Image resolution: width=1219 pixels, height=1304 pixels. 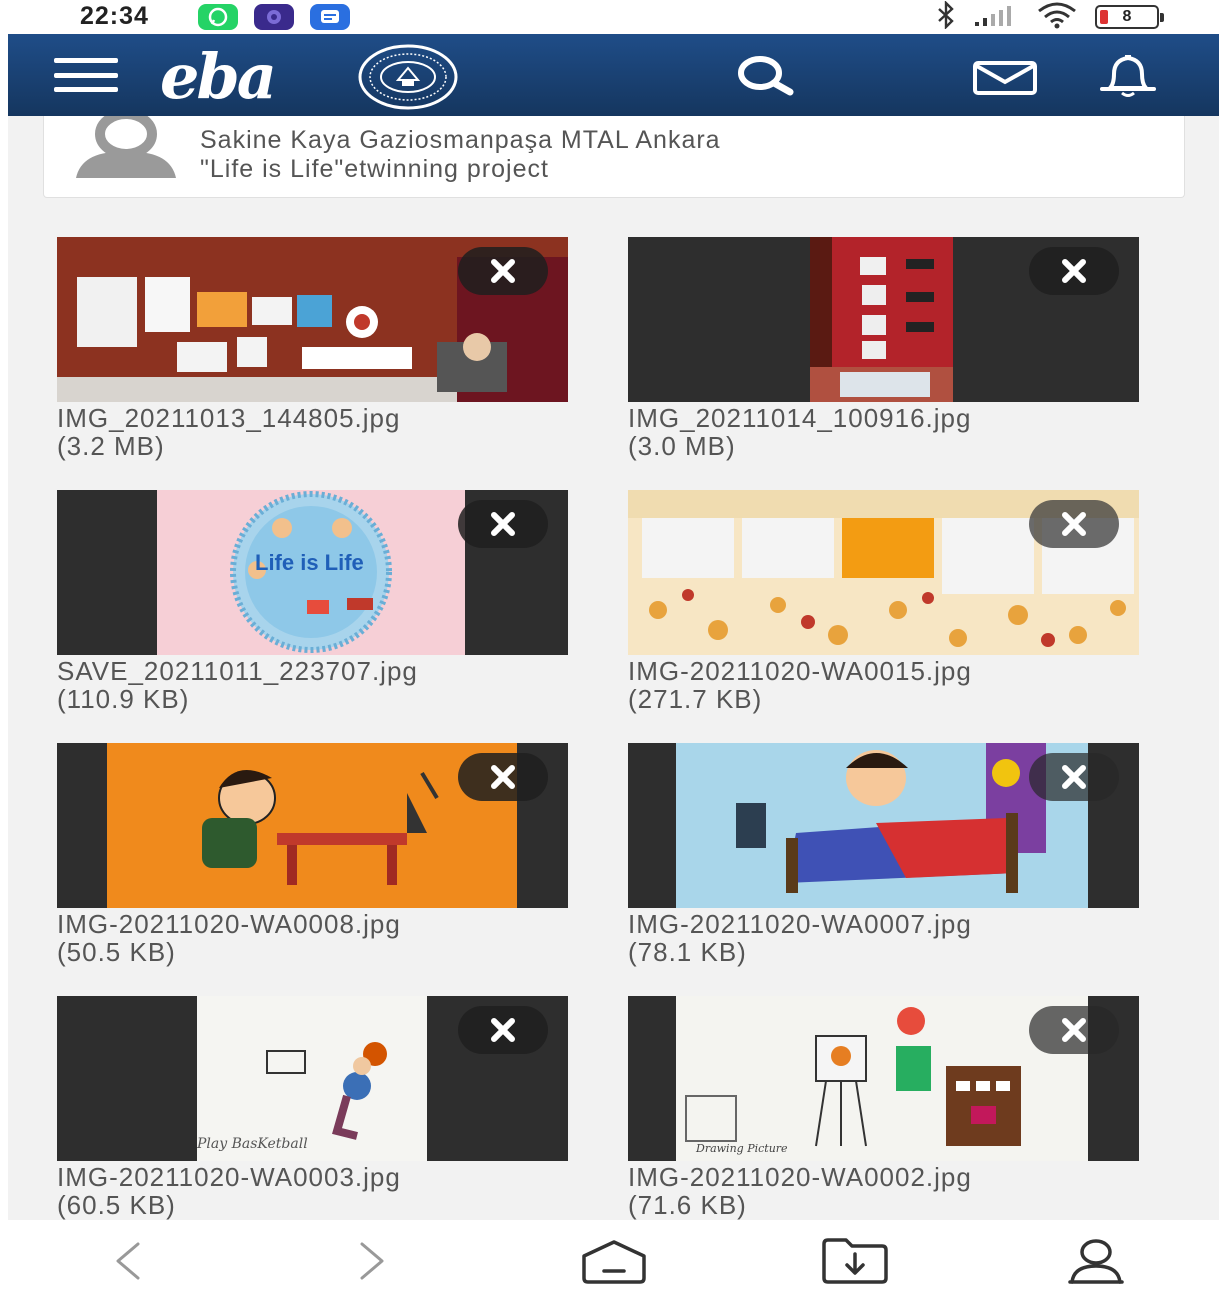 What do you see at coordinates (800, 924) in the screenshot?
I see `attachment-filename: IMG-20211020-WA0007.jpg` at bounding box center [800, 924].